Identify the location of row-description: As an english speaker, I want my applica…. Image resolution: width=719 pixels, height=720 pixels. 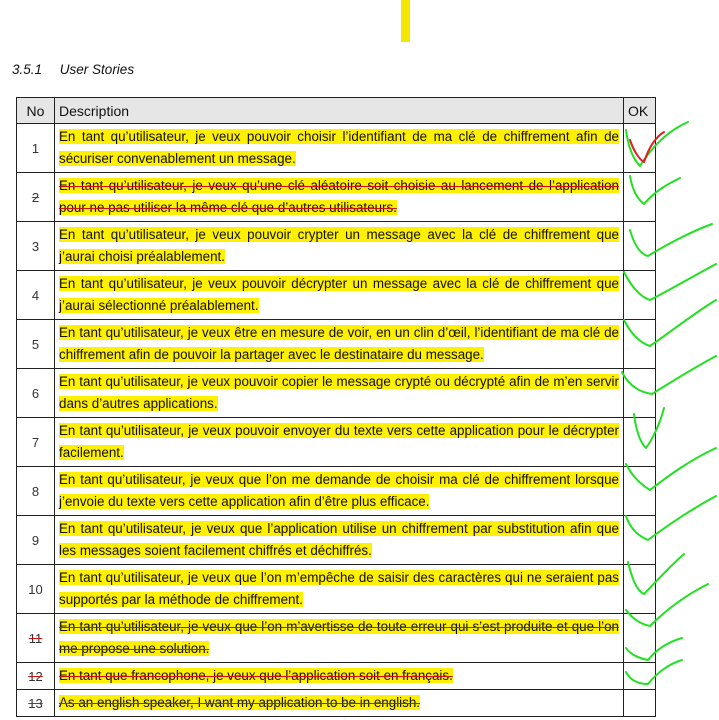
(339, 703).